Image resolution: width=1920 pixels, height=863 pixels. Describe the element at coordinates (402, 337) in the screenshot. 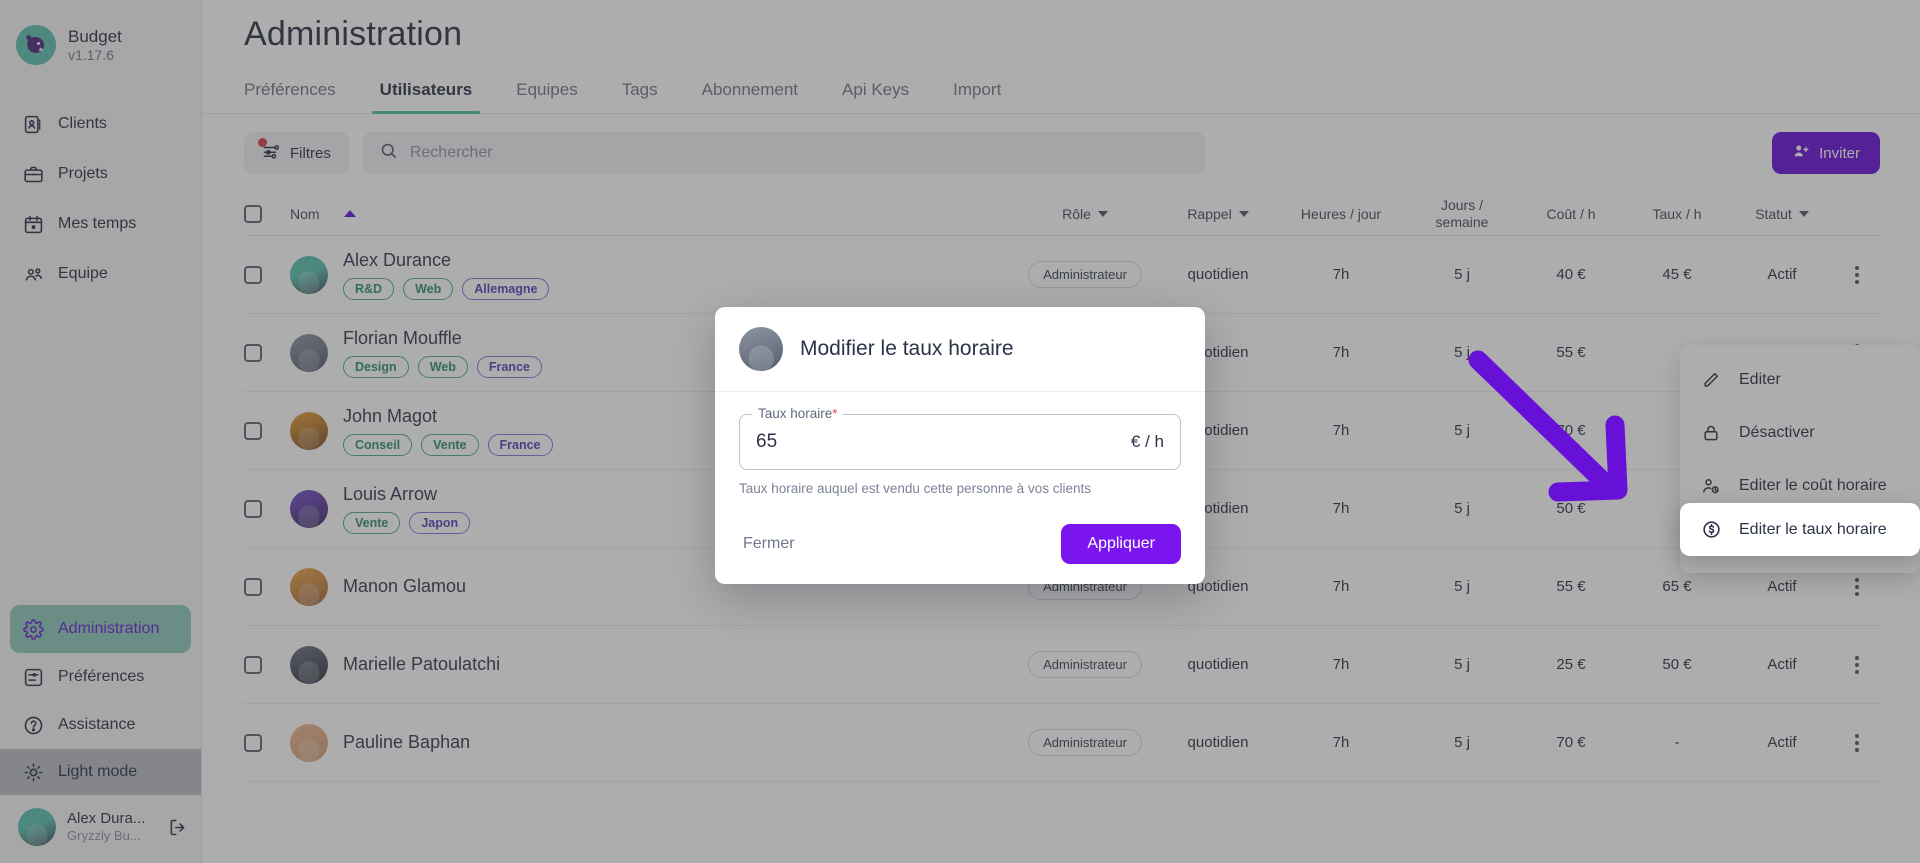

I see `user-name: Florian Mouffle` at that location.